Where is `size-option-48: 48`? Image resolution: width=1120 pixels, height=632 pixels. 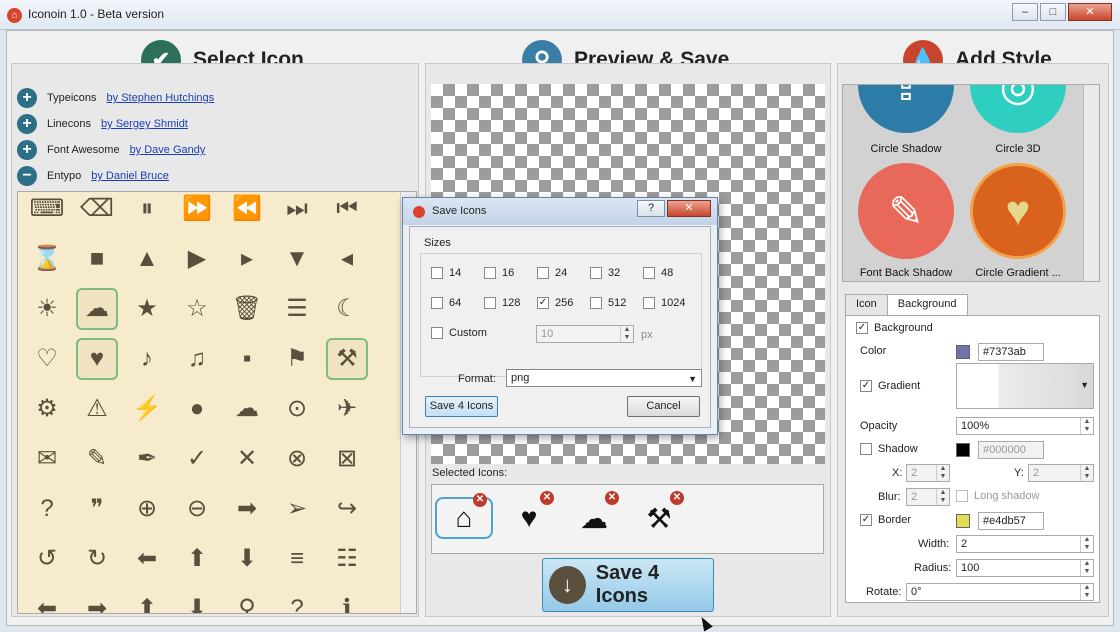
size-option-48: 48 is located at coordinates (658, 273).